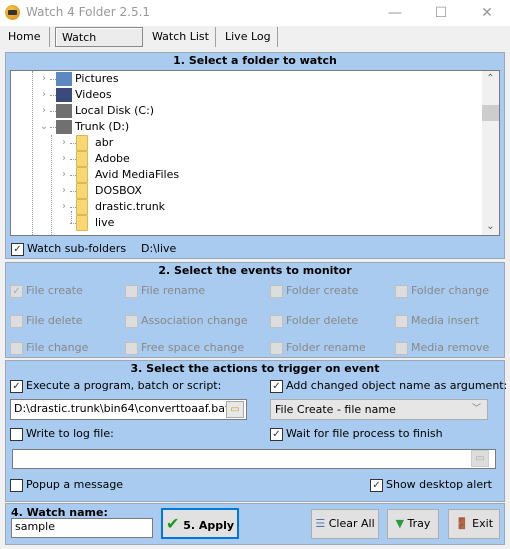 The width and height of the screenshot is (510, 549). What do you see at coordinates (193, 347) in the screenshot?
I see `event-label: Free space change` at bounding box center [193, 347].